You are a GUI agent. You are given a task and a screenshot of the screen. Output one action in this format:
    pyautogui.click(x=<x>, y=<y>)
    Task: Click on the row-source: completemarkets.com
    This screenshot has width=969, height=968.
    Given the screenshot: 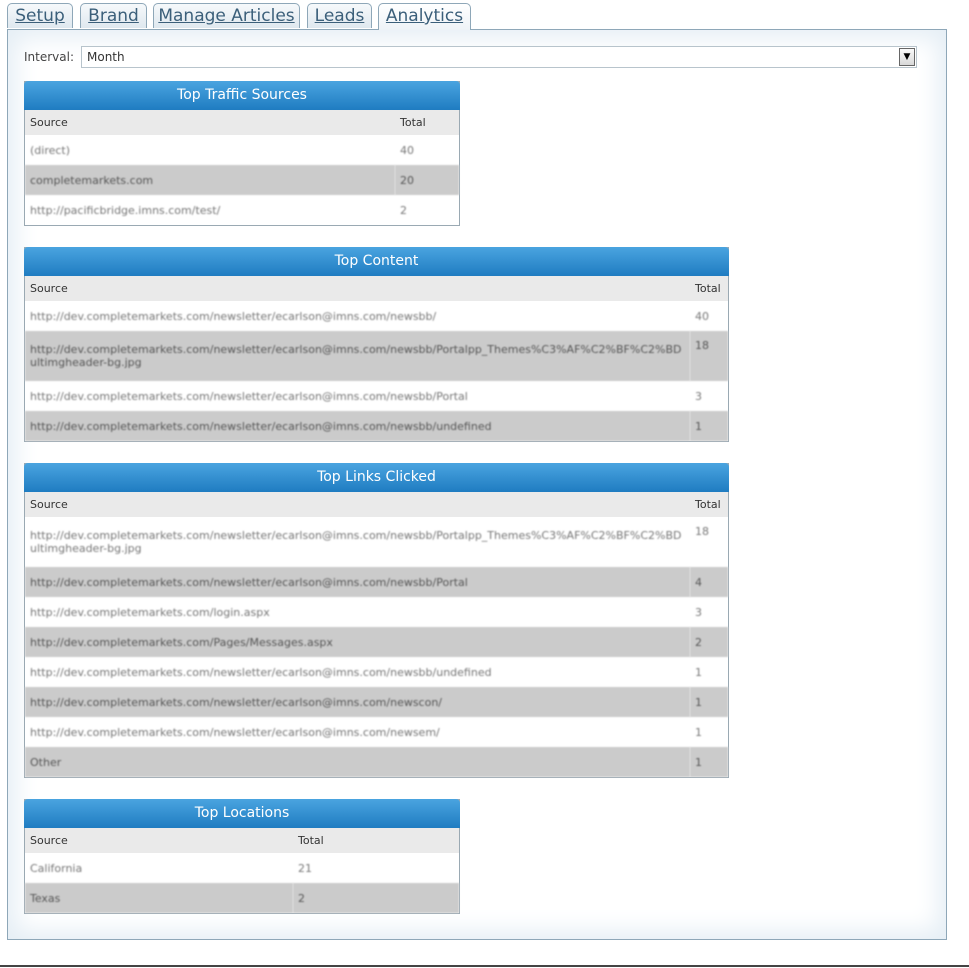 What is the action you would take?
    pyautogui.click(x=210, y=180)
    